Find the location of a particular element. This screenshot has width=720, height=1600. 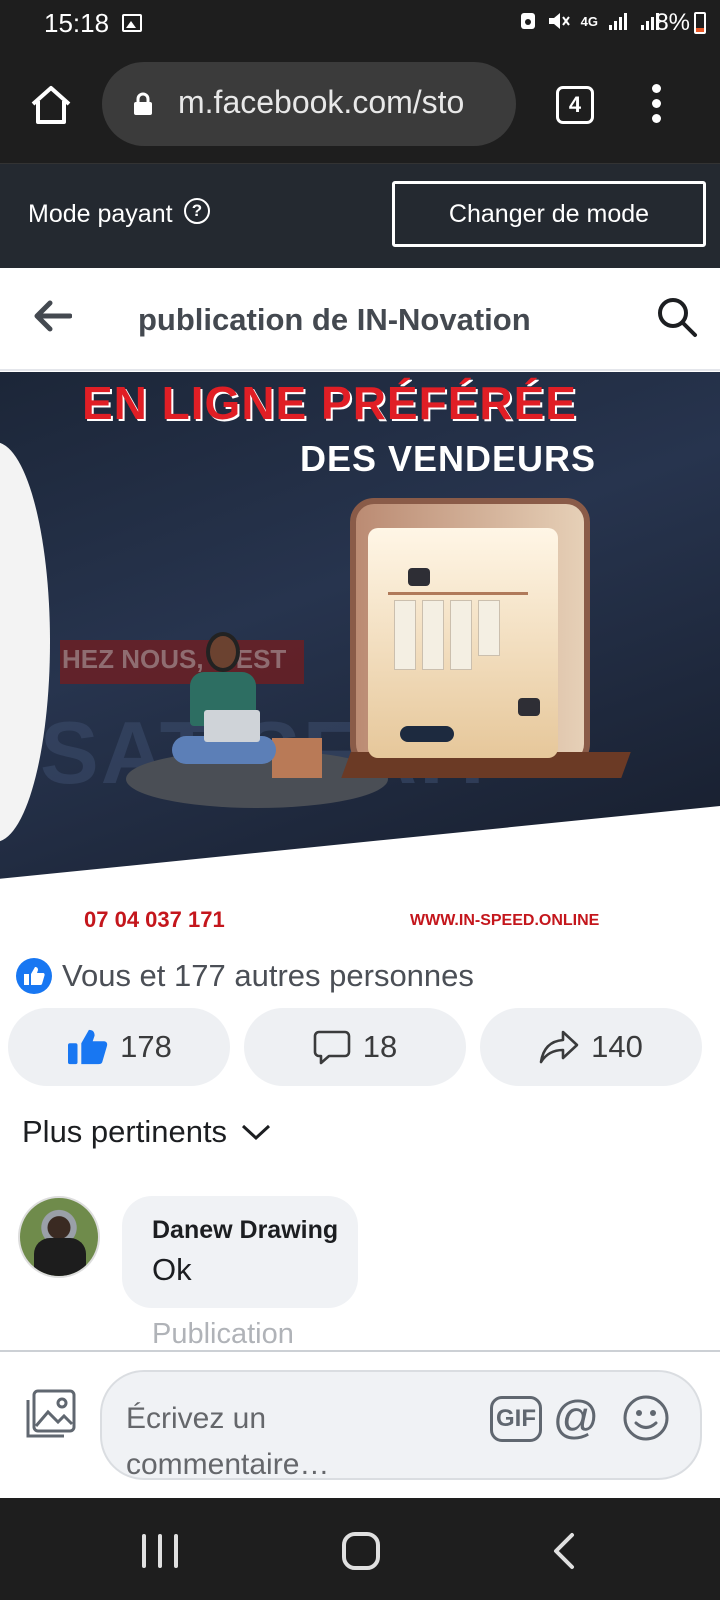

home-icon is located at coordinates (51, 105).